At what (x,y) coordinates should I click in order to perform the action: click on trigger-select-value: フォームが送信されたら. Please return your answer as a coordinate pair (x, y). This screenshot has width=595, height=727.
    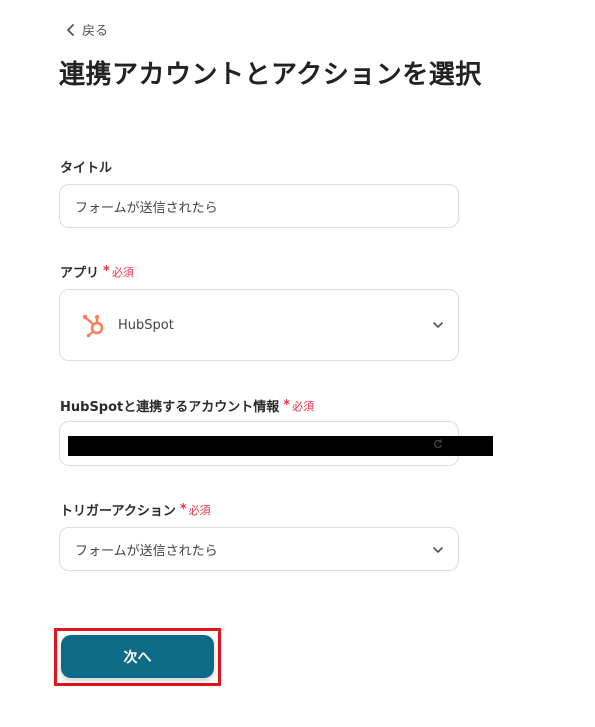
    Looking at the image, I should click on (146, 551).